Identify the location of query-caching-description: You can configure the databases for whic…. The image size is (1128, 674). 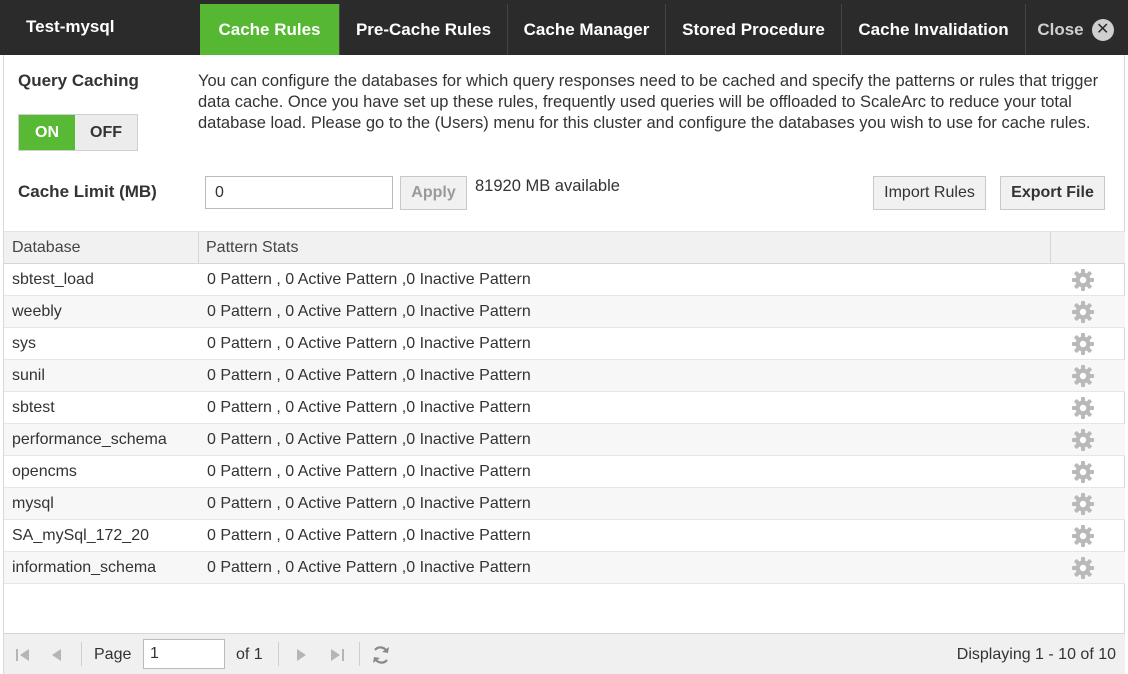
(648, 102).